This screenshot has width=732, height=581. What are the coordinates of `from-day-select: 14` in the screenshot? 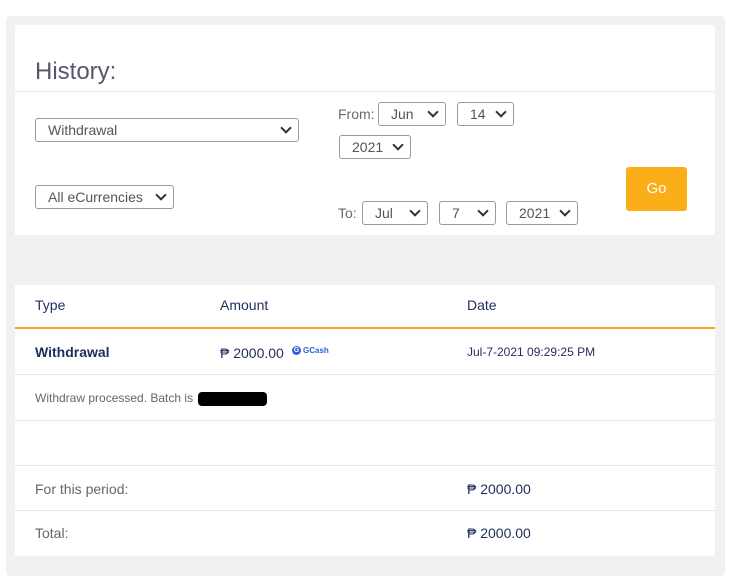 It's located at (485, 114).